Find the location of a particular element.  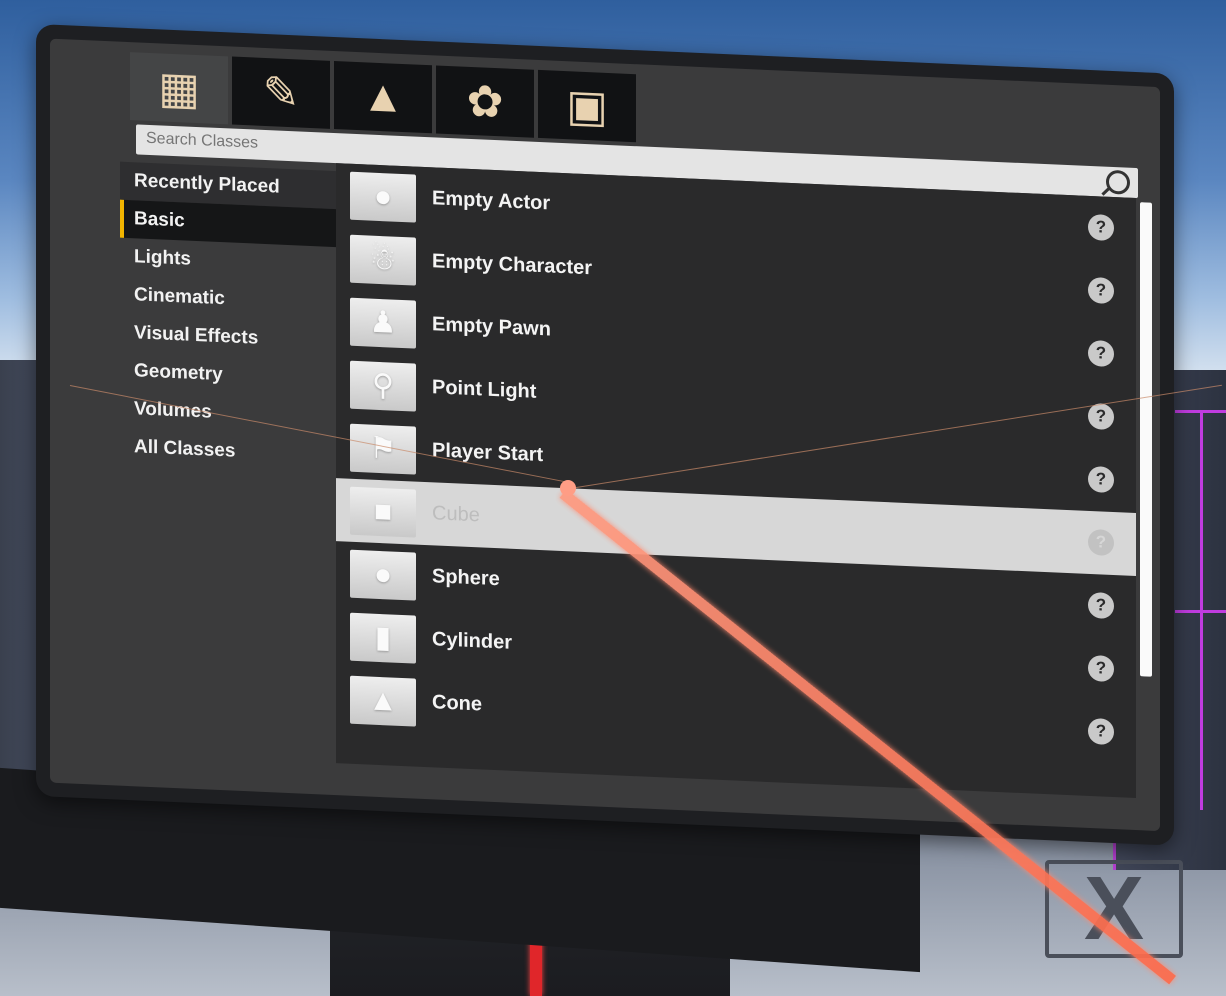

foliage-icon: ✿ is located at coordinates (485, 101).